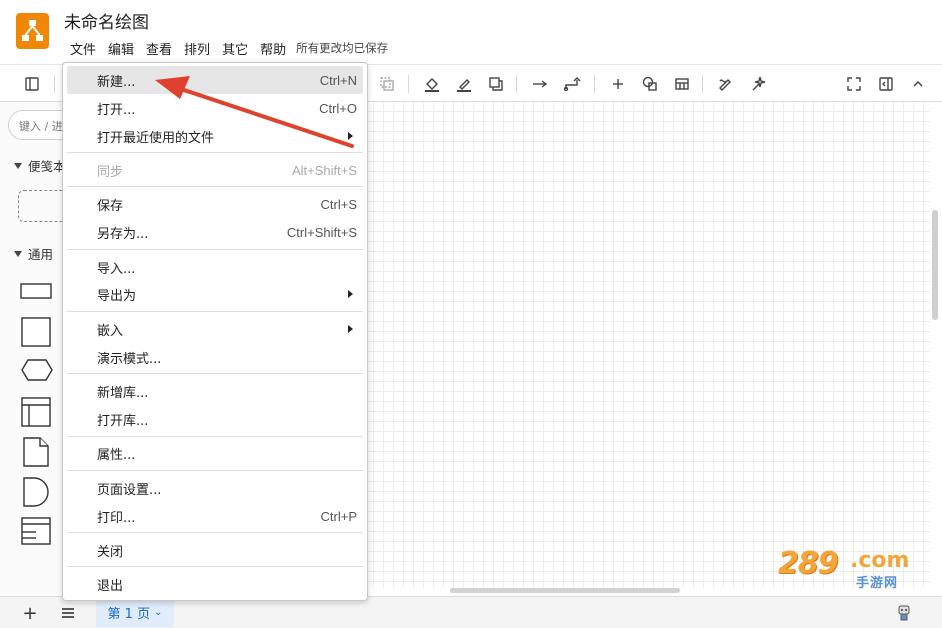 This screenshot has height=628, width=942. I want to click on watermark-number: 289, so click(808, 563).